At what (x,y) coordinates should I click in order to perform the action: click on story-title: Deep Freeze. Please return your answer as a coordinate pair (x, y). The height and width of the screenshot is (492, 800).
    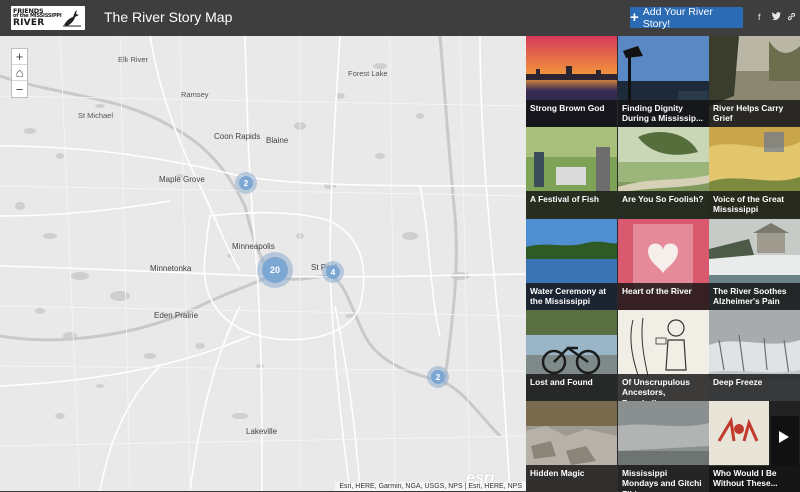
    Looking at the image, I should click on (754, 387).